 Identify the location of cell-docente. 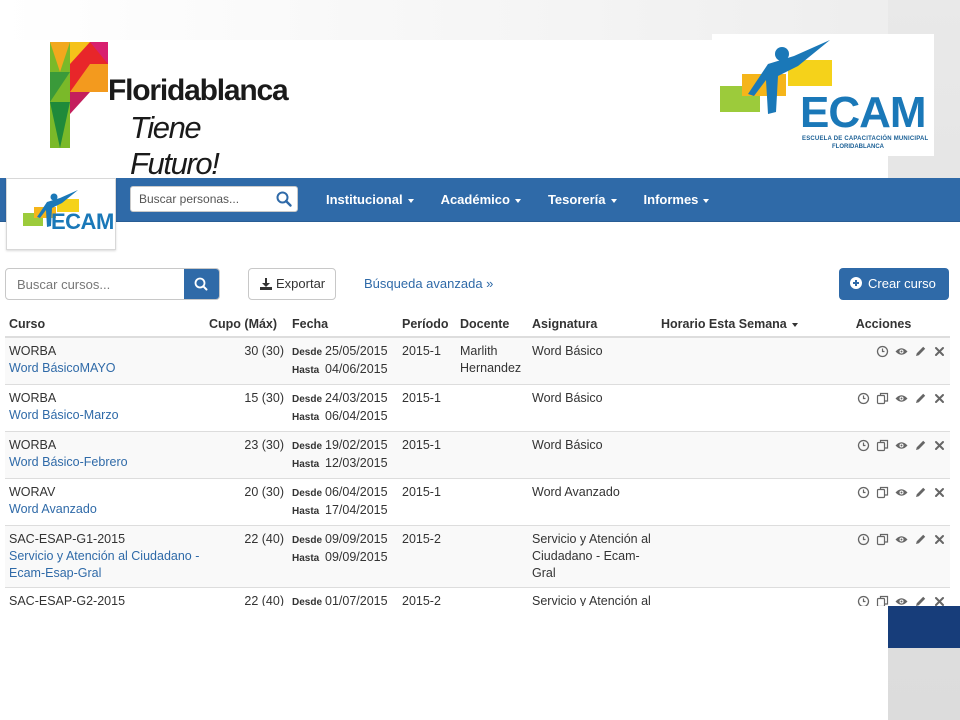
(492, 502).